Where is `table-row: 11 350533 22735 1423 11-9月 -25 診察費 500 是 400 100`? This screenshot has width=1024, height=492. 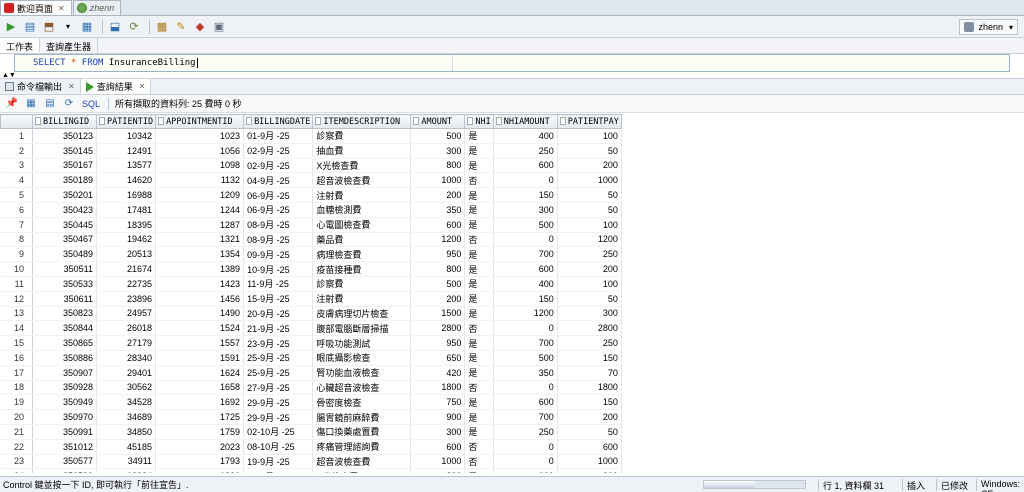 table-row: 11 350533 22735 1423 11-9月 -25 診察費 500 是 400 100 is located at coordinates (311, 284).